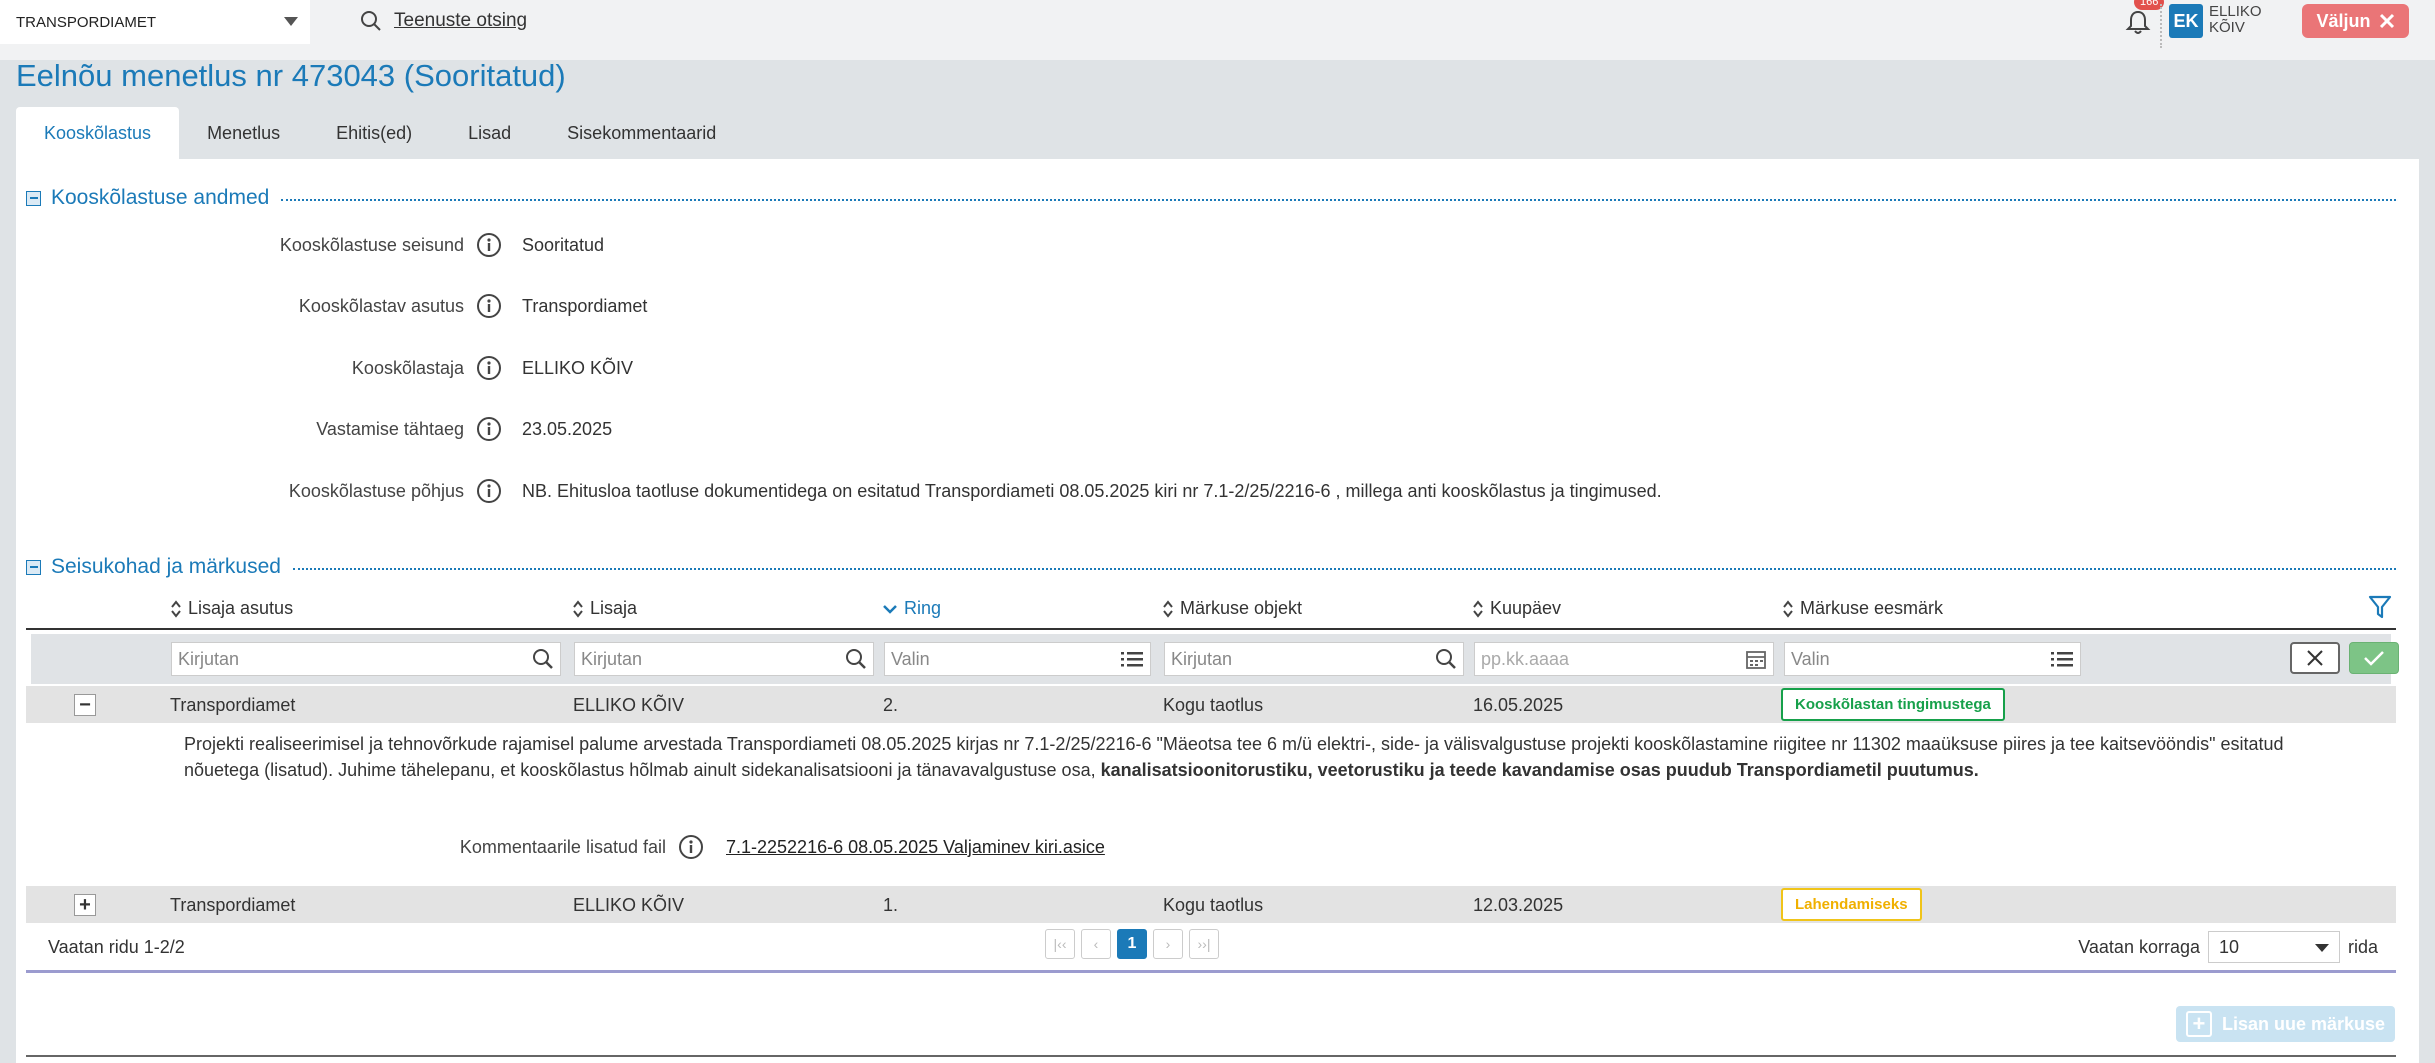  What do you see at coordinates (562, 846) in the screenshot?
I see `attachment-label: Kommentaarile lisatud fail` at bounding box center [562, 846].